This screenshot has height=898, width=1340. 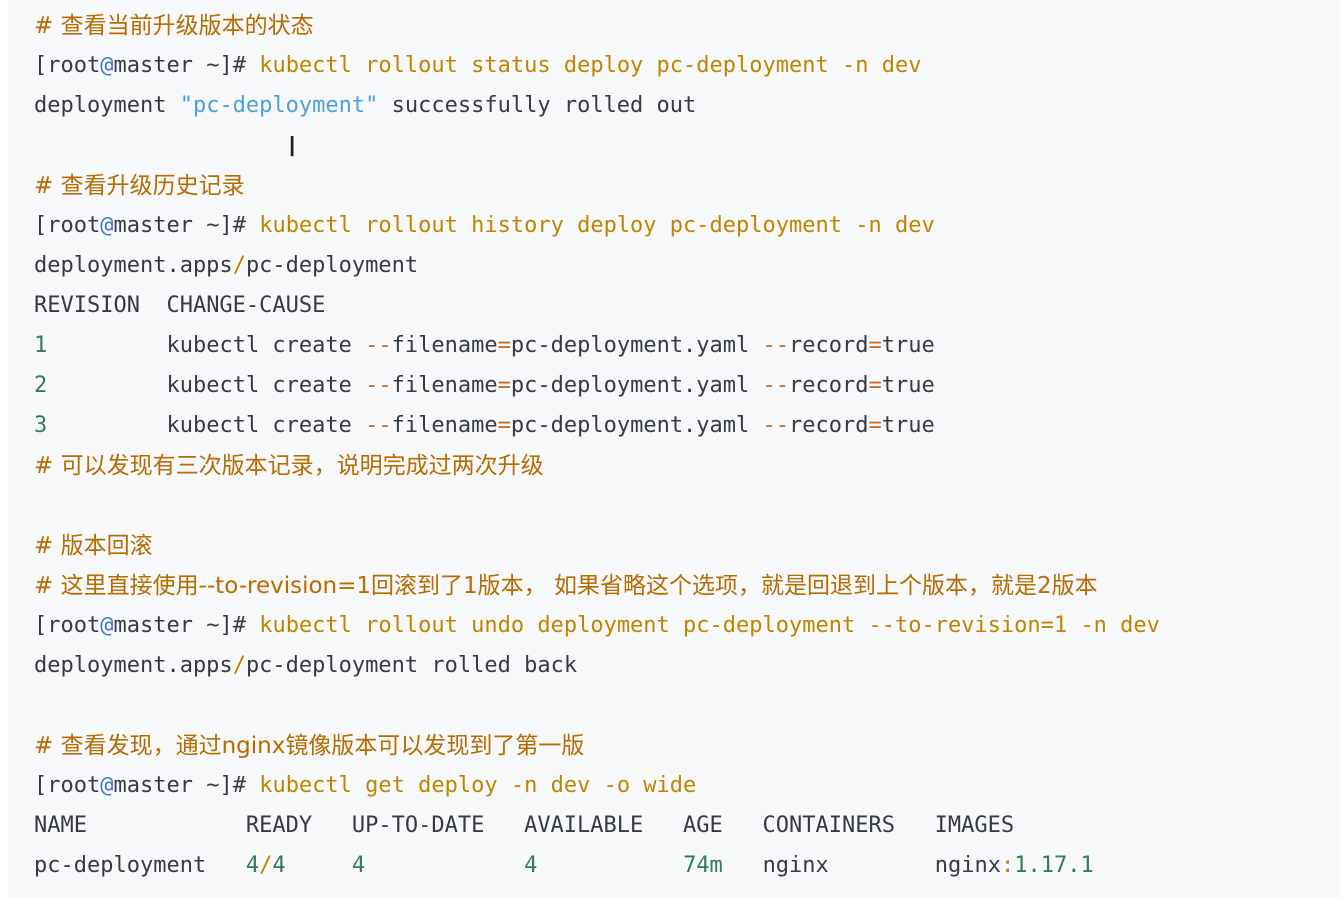 What do you see at coordinates (41, 345) in the screenshot?
I see `revision-number: 1` at bounding box center [41, 345].